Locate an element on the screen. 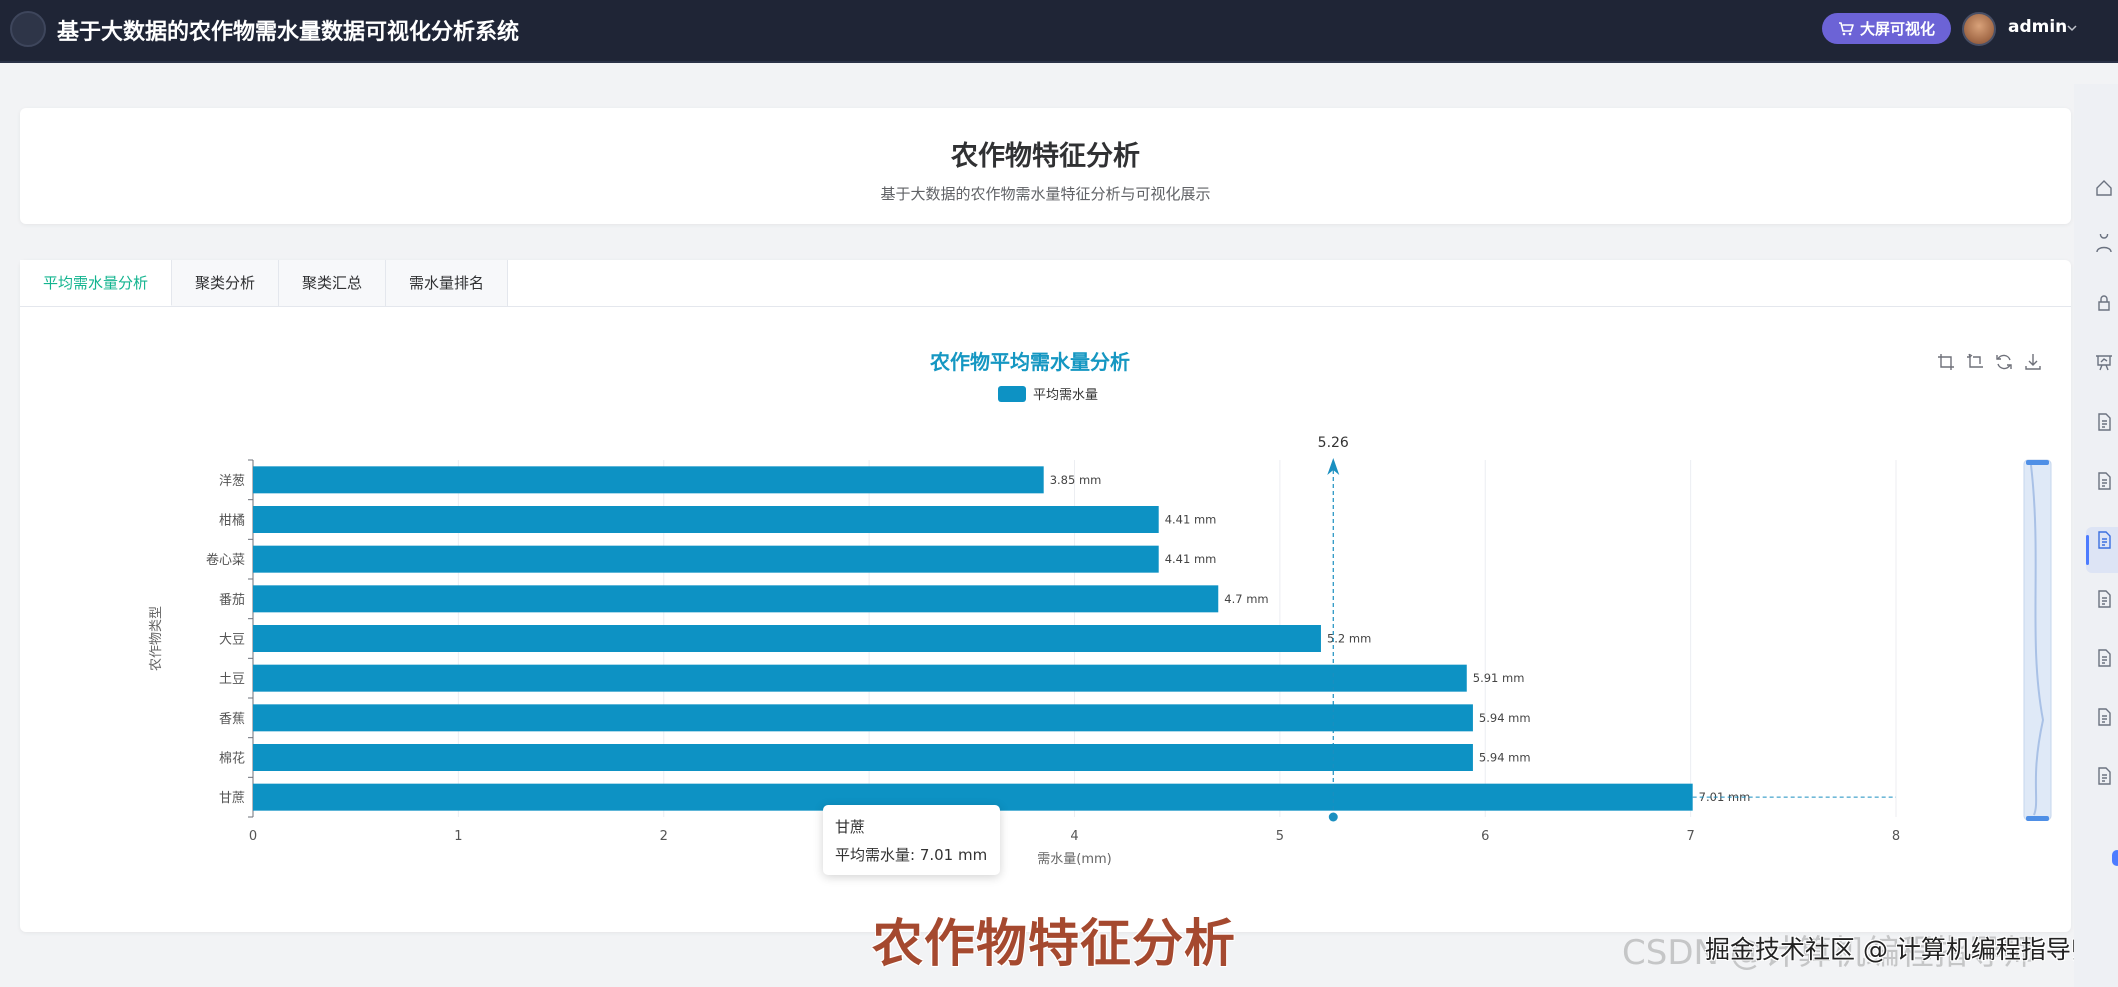  x-tick-label: 6 is located at coordinates (1485, 836).